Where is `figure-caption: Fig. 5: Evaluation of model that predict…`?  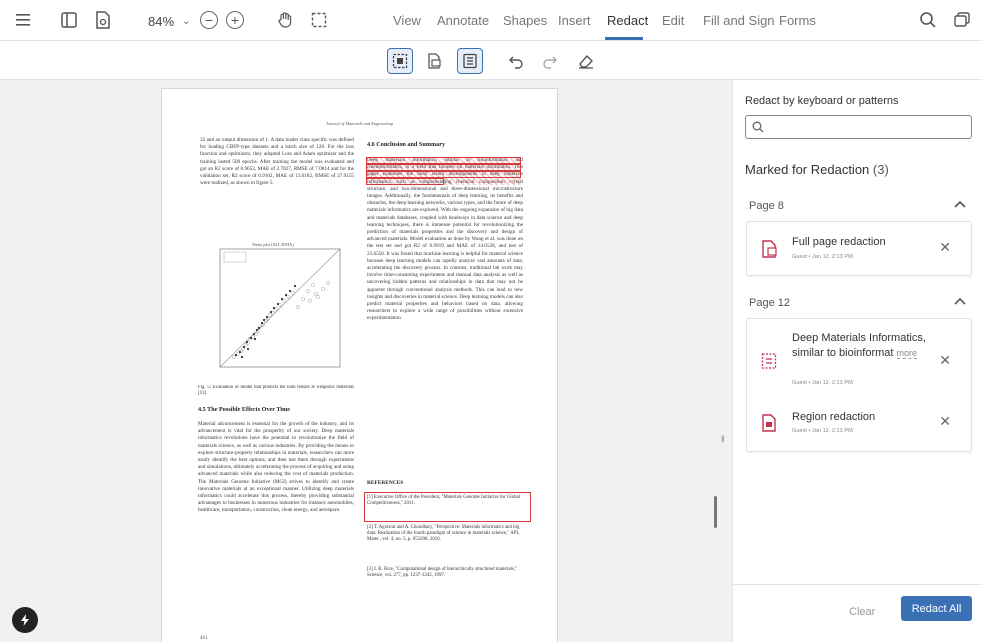
figure-caption: Fig. 5: Evaluation of model that predict… is located at coordinates (276, 390).